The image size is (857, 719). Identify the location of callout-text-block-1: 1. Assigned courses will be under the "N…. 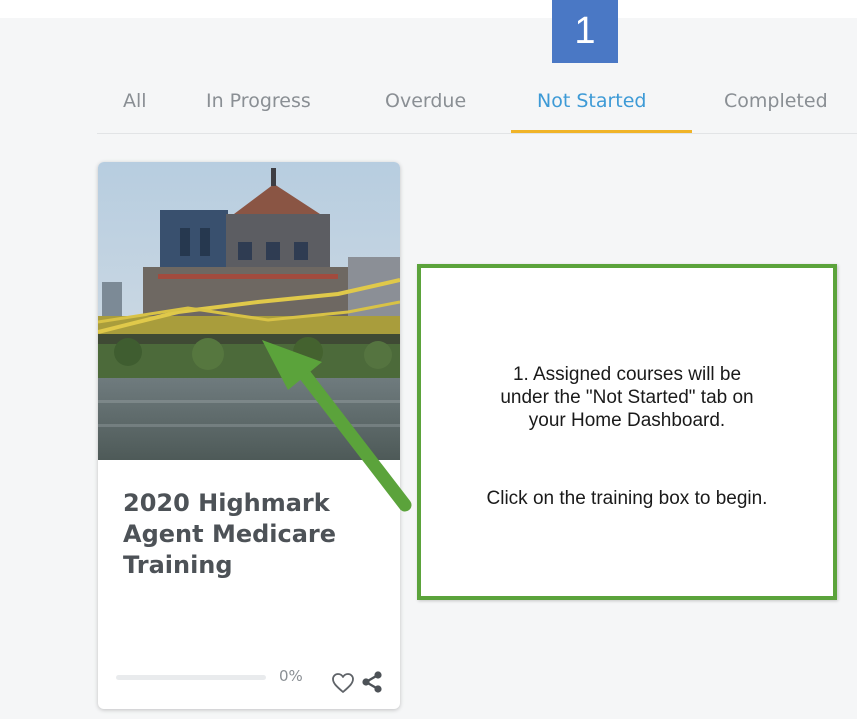
(627, 397).